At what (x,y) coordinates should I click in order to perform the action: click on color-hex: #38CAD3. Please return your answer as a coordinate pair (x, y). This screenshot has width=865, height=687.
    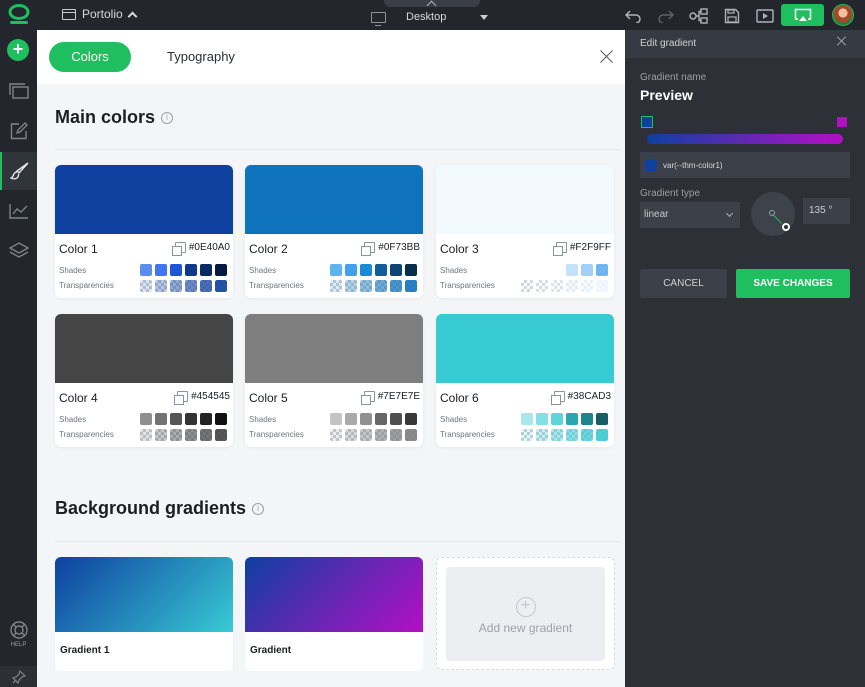
    Looking at the image, I should click on (580, 398).